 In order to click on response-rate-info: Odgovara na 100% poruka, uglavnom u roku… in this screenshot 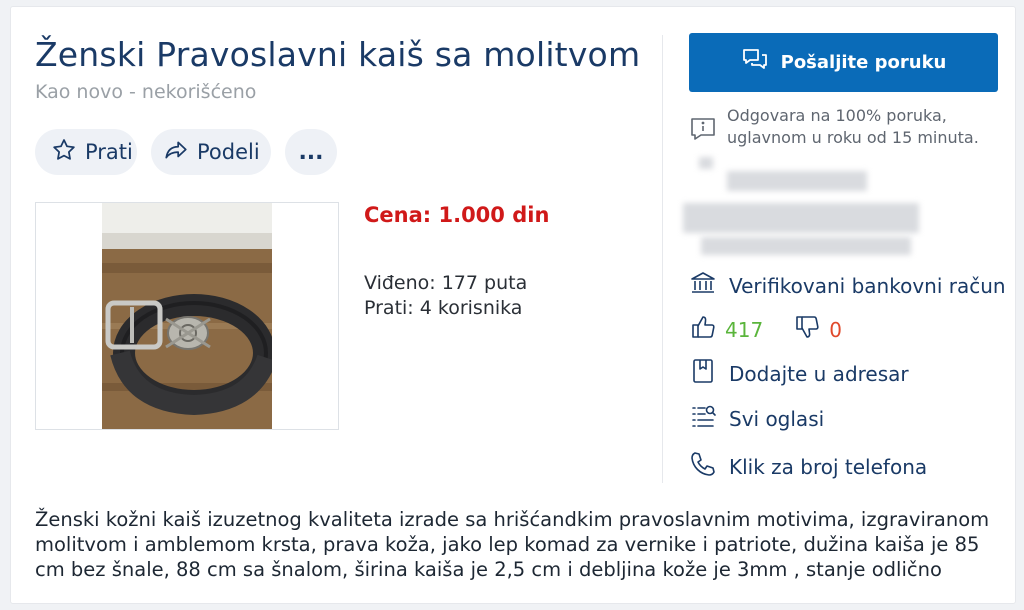, I will do `click(844, 127)`.